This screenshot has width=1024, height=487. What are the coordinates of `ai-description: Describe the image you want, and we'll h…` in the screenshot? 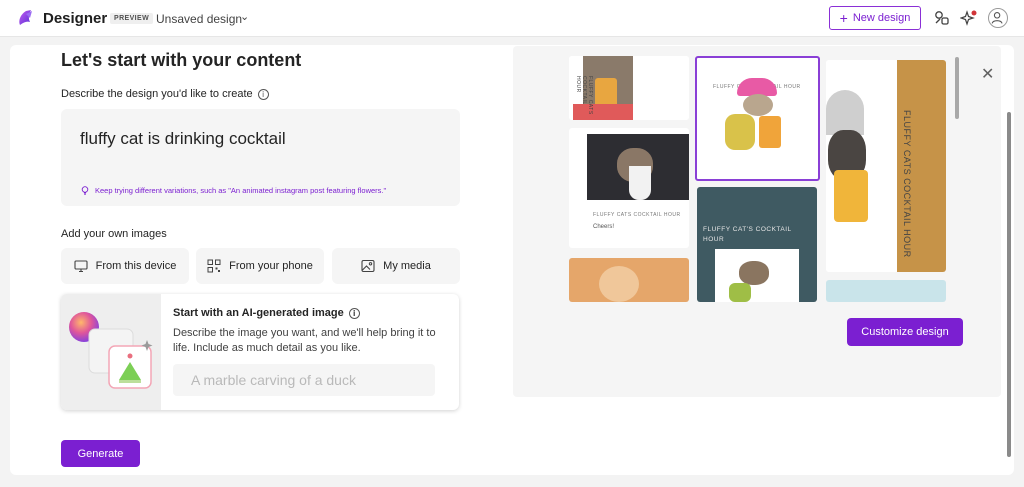 It's located at (304, 340).